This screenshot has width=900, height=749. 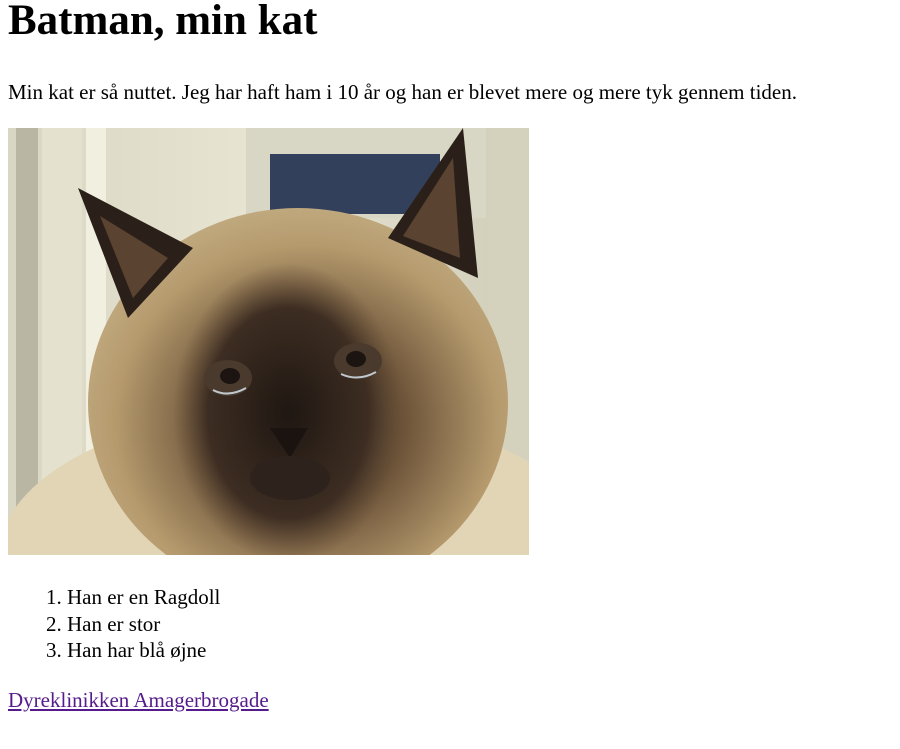 What do you see at coordinates (138, 700) in the screenshot?
I see `clinic-link: Dyreklinikken Amagerbrogade` at bounding box center [138, 700].